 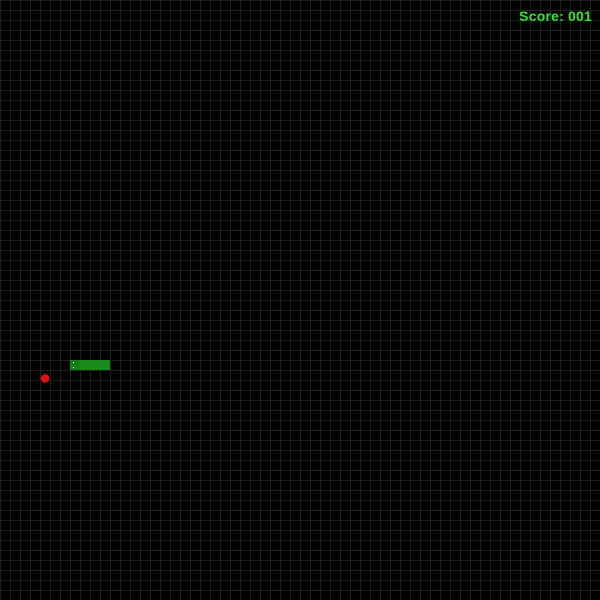 I want to click on apple-icon, so click(x=45, y=378).